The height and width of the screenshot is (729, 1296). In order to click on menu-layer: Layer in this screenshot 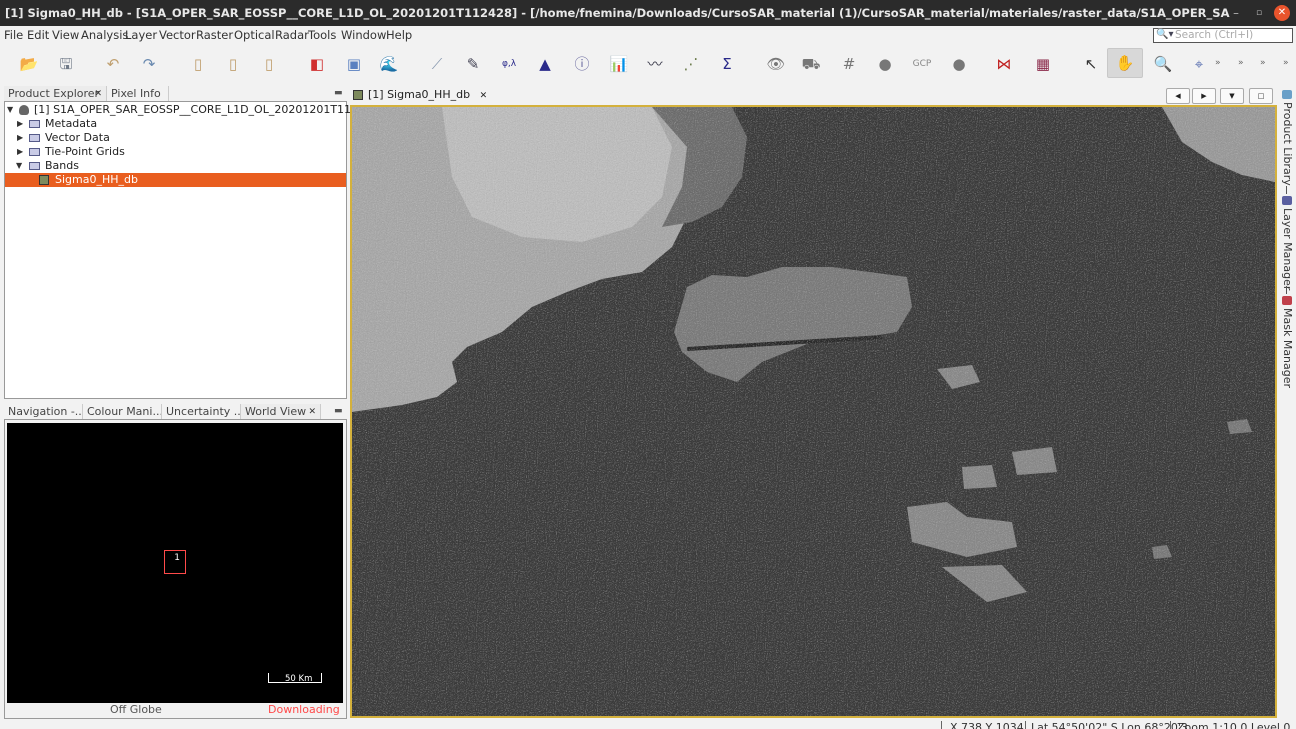, I will do `click(141, 35)`.